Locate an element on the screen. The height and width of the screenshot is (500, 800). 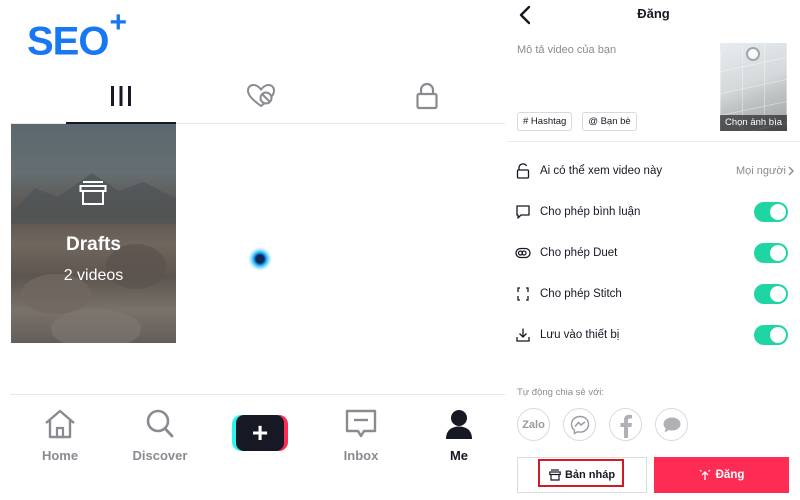
mention-friends-chip: @ Bạn bè is located at coordinates (609, 121).